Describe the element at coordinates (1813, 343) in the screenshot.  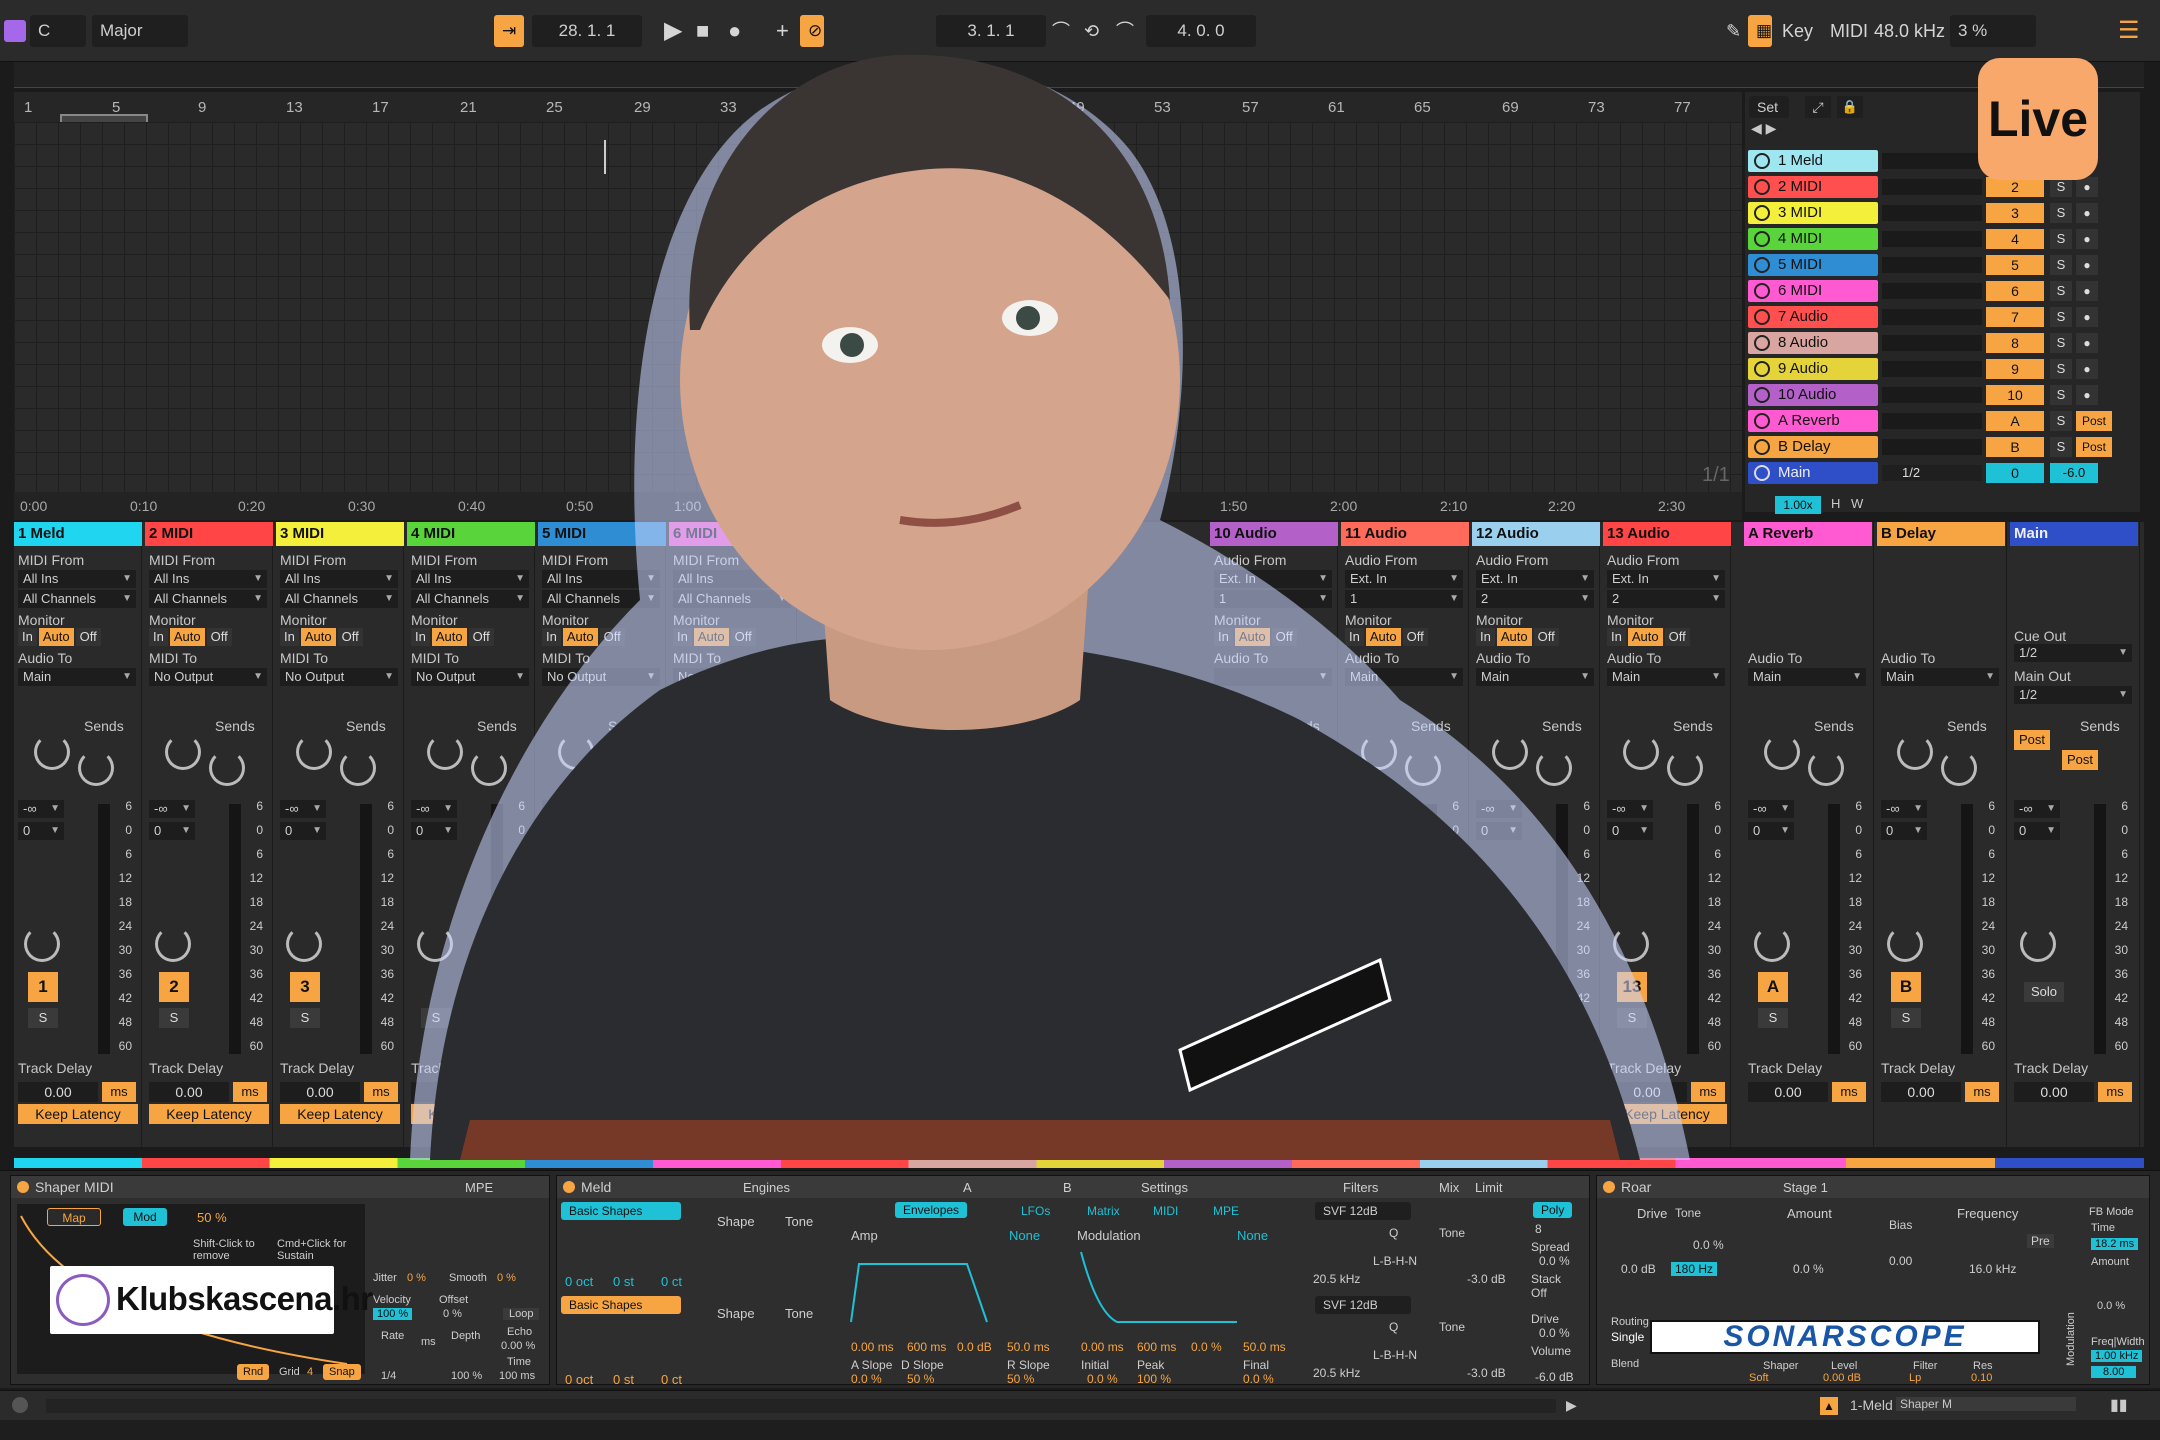
I see `track-name: 8 Audio` at that location.